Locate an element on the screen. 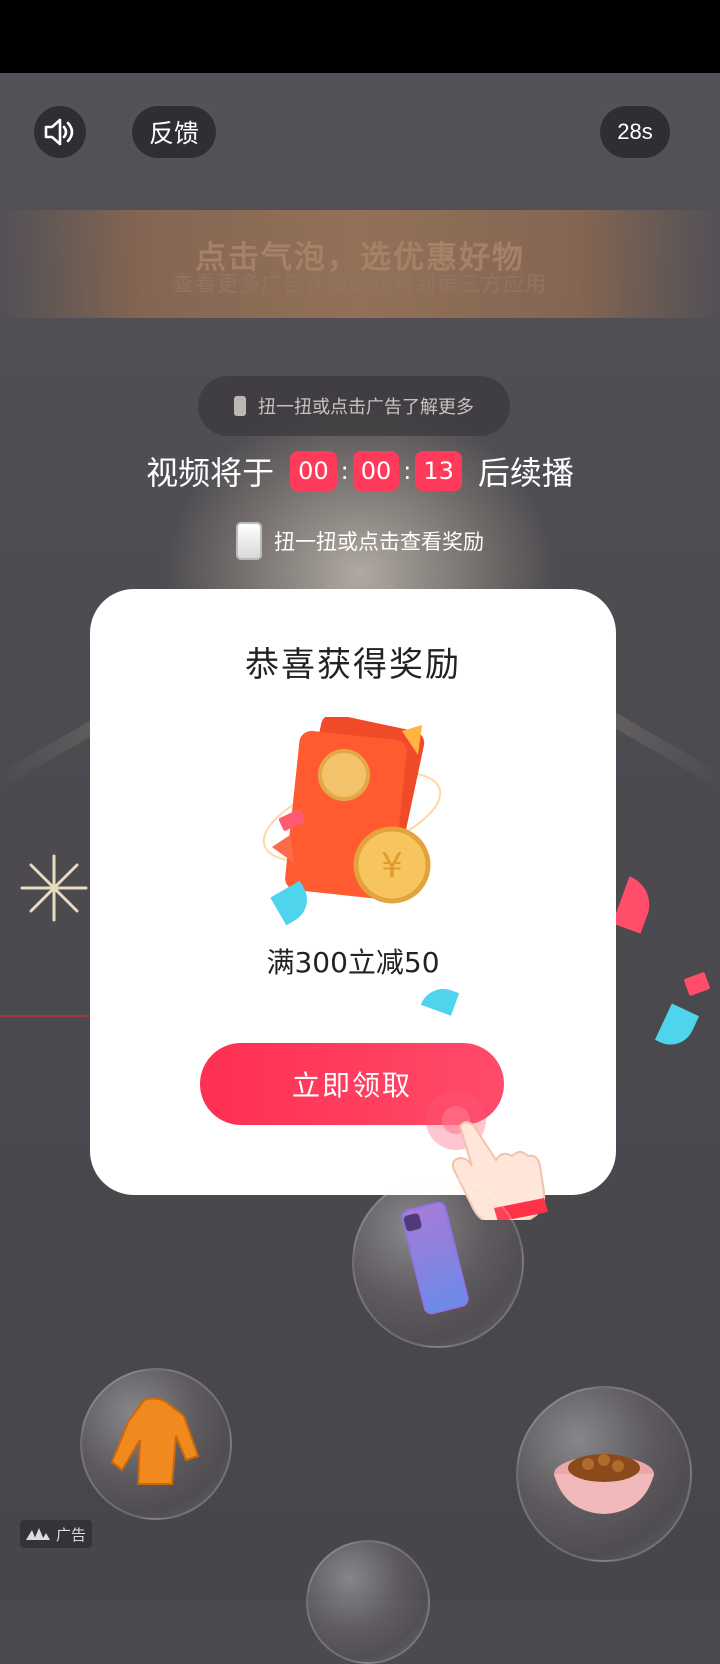 The image size is (720, 1664). shake-hint-text: 扭一扭或点击广告了解更多 is located at coordinates (366, 406).